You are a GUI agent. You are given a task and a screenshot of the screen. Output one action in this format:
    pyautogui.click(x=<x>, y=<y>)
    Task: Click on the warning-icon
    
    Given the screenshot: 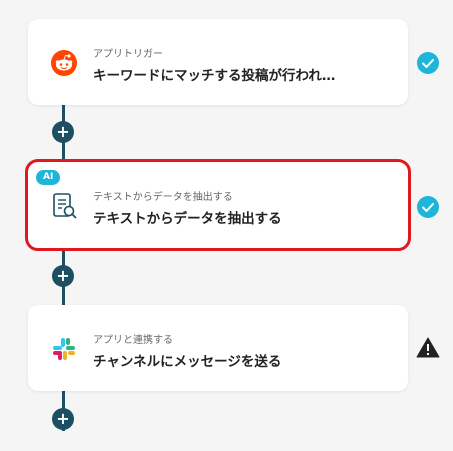 What is the action you would take?
    pyautogui.click(x=428, y=348)
    